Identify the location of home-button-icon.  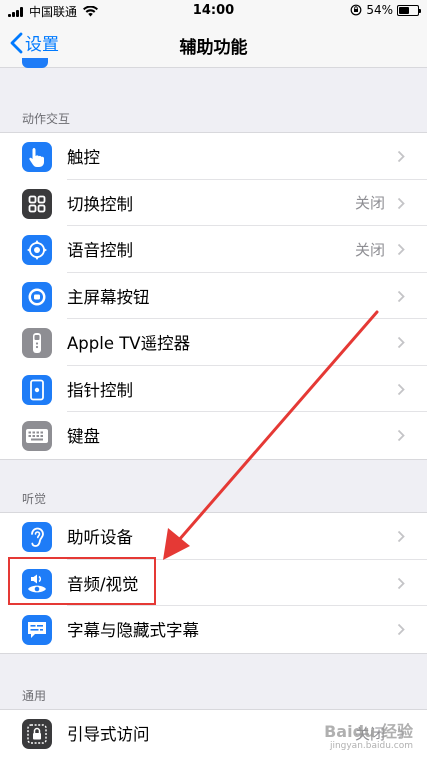
(37, 296).